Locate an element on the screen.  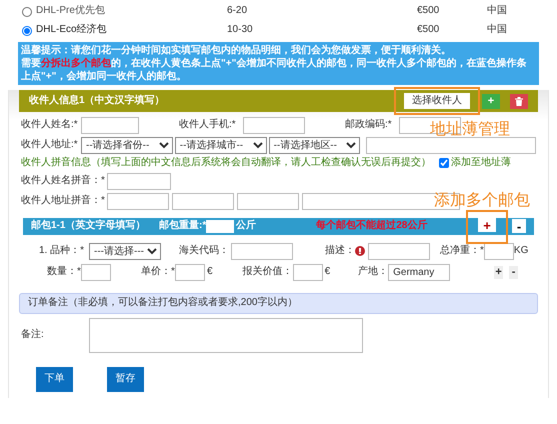
annotation-text: 地址薄管理 is located at coordinates (470, 129).